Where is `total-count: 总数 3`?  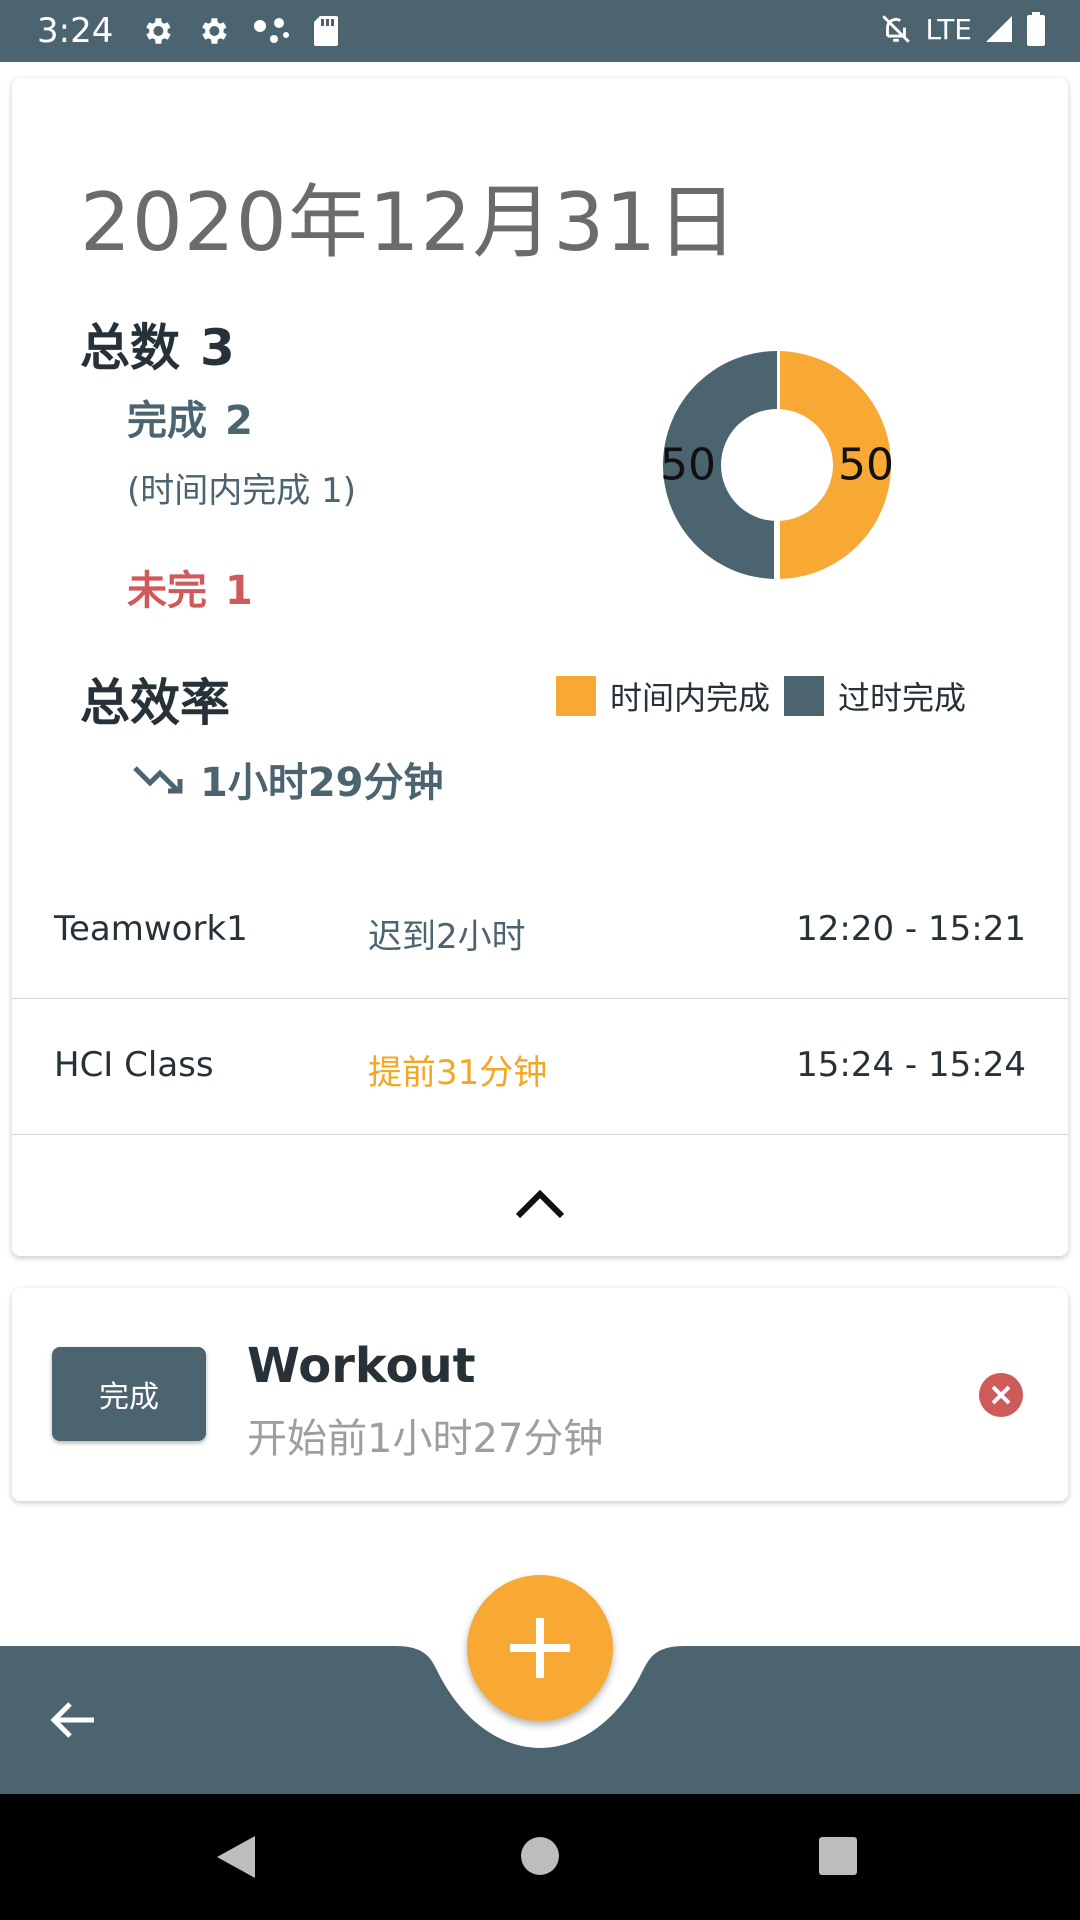
total-count: 总数 3 is located at coordinates (157, 344).